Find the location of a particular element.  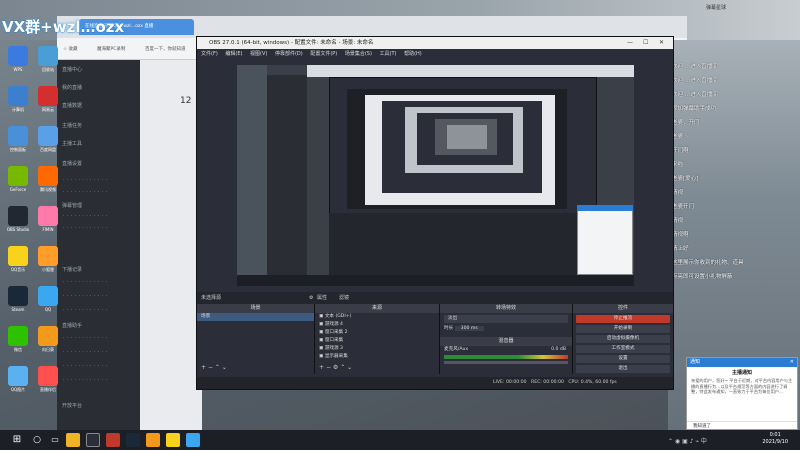

maximize-icon: ☐ is located at coordinates (645, 43).